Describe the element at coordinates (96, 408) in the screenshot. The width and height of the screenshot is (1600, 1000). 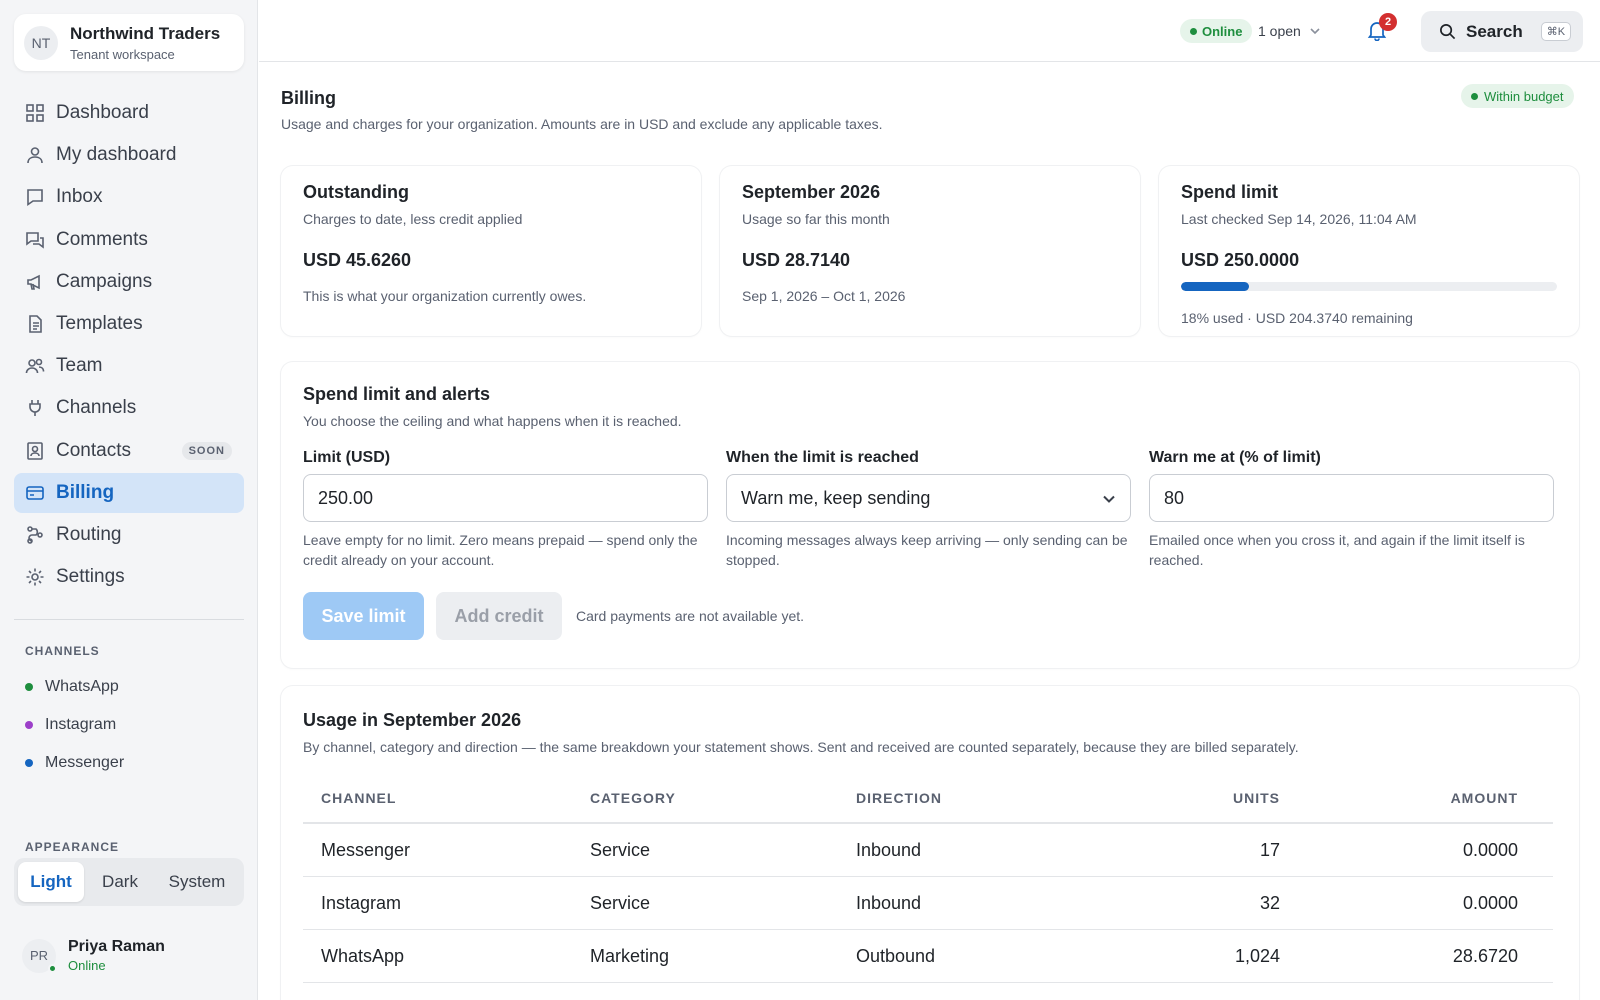
I see `sidebar-item-label: Channels` at that location.